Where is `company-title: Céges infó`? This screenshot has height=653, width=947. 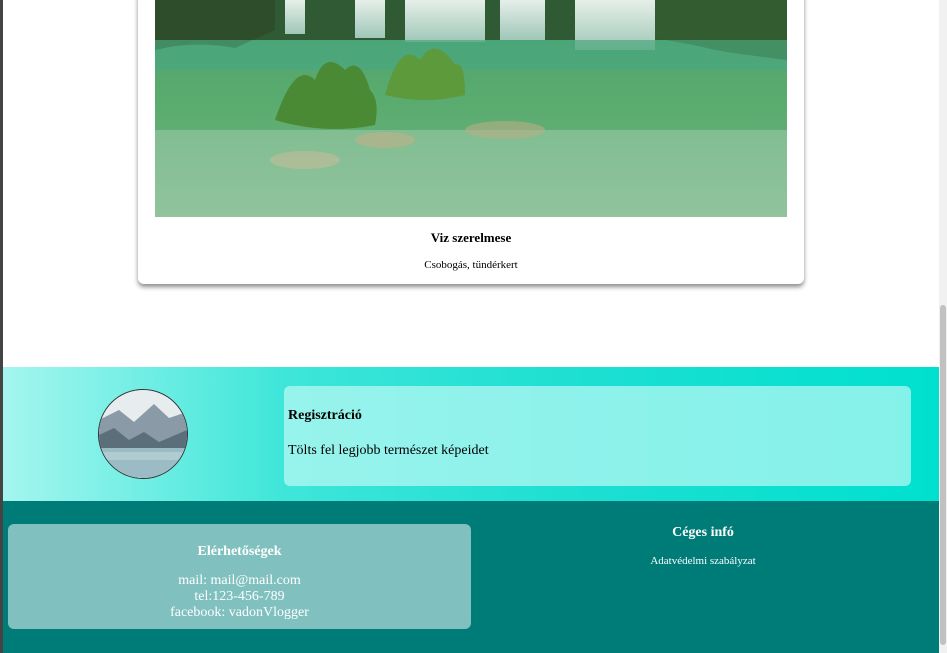 company-title: Céges infó is located at coordinates (703, 532).